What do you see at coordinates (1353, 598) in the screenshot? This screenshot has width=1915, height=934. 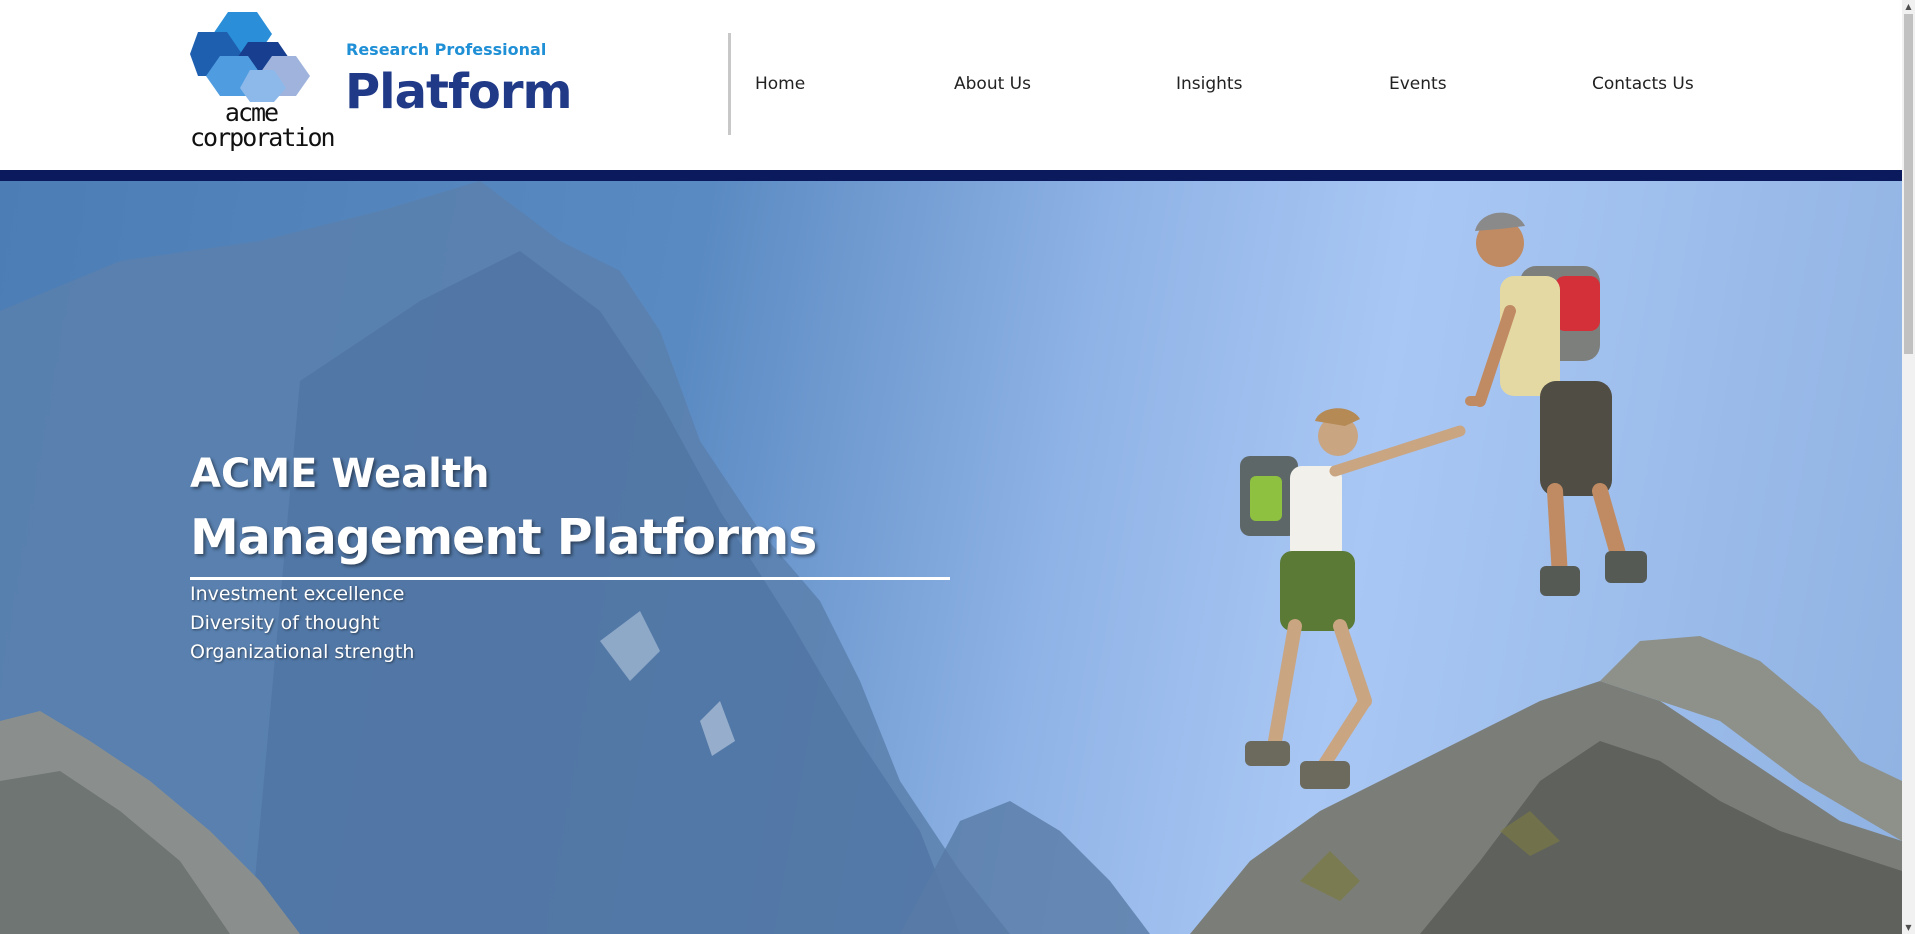 I see `hiker-woman-figure` at bounding box center [1353, 598].